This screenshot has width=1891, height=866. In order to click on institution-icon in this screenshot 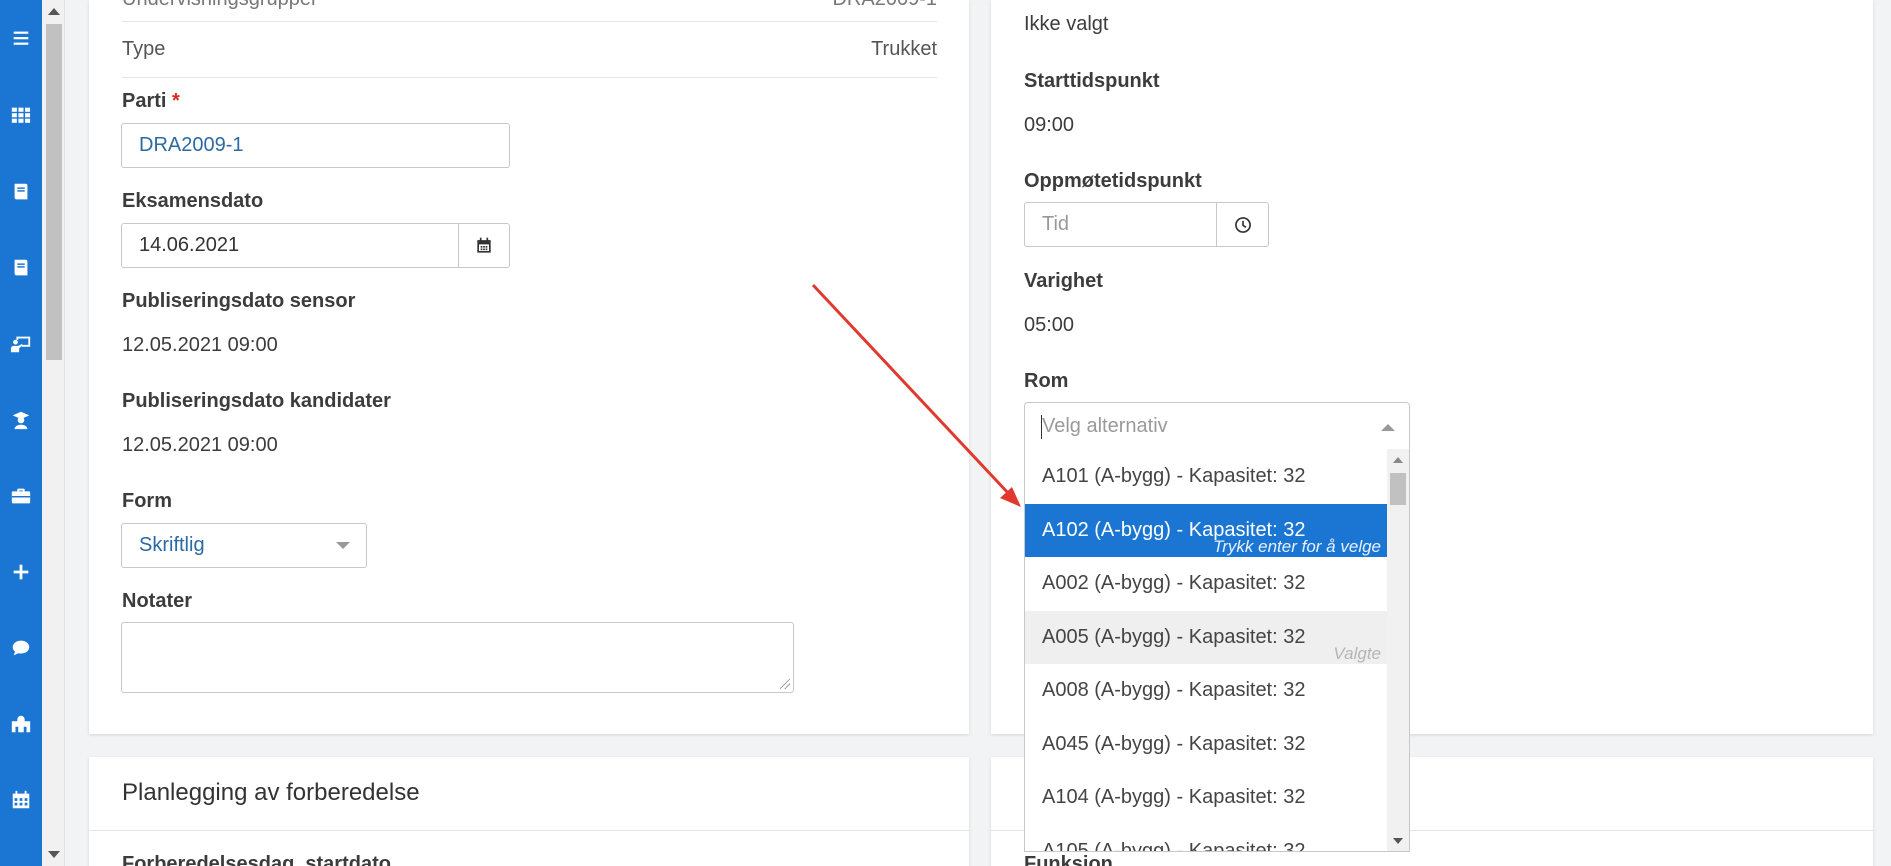, I will do `click(21, 724)`.